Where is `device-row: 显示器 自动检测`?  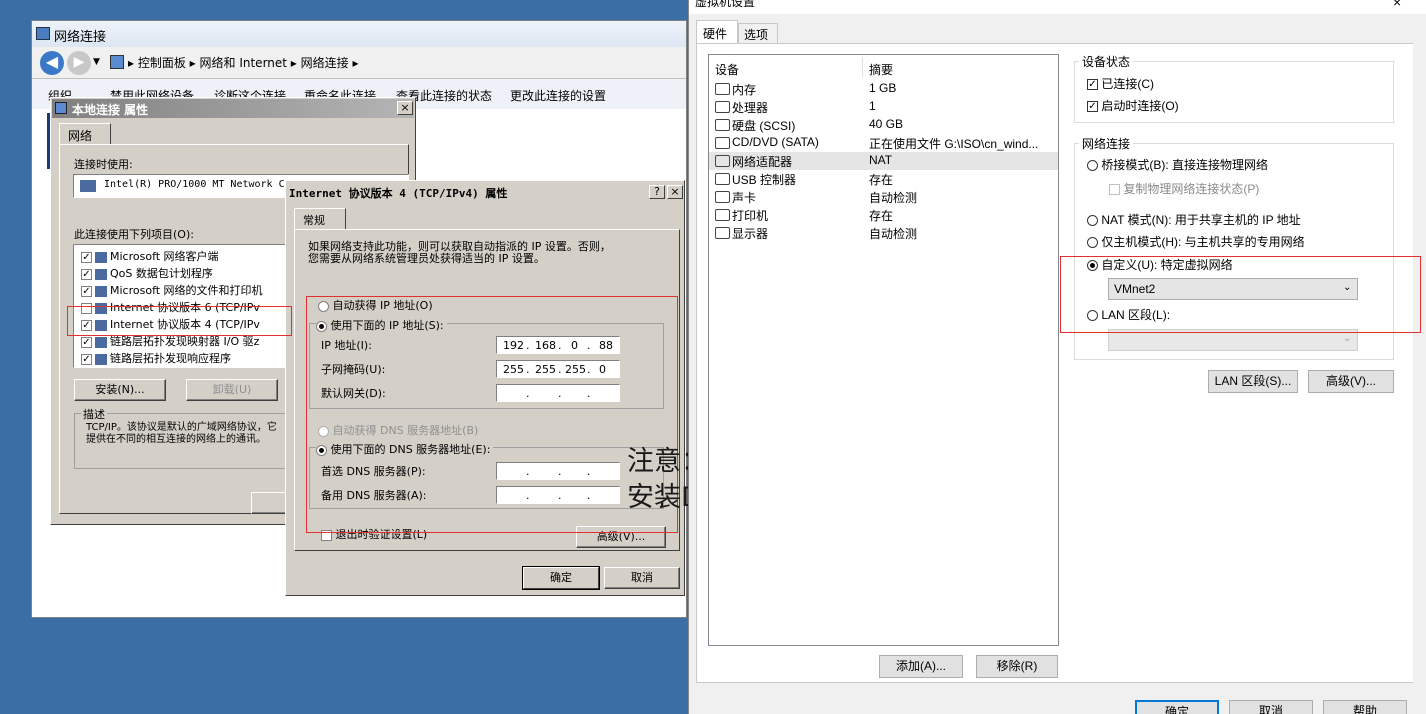
device-row: 显示器 自动检测 is located at coordinates (883, 233).